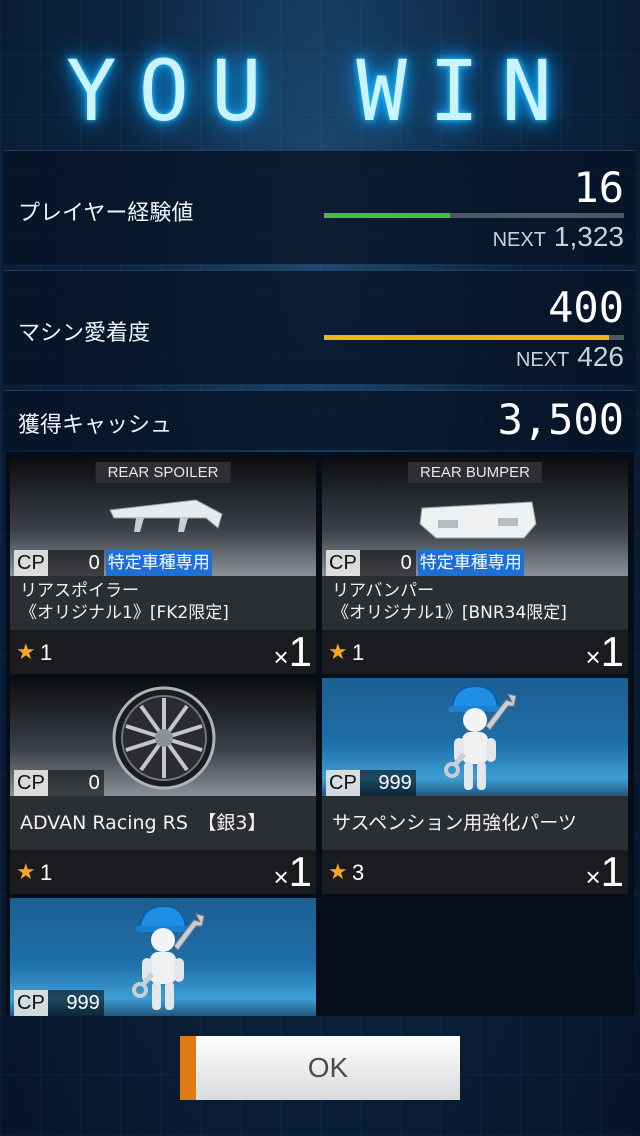 This screenshot has width=640, height=1136. I want to click on item-name-line2: 《オリジナル1》[FK2限定], so click(124, 613).